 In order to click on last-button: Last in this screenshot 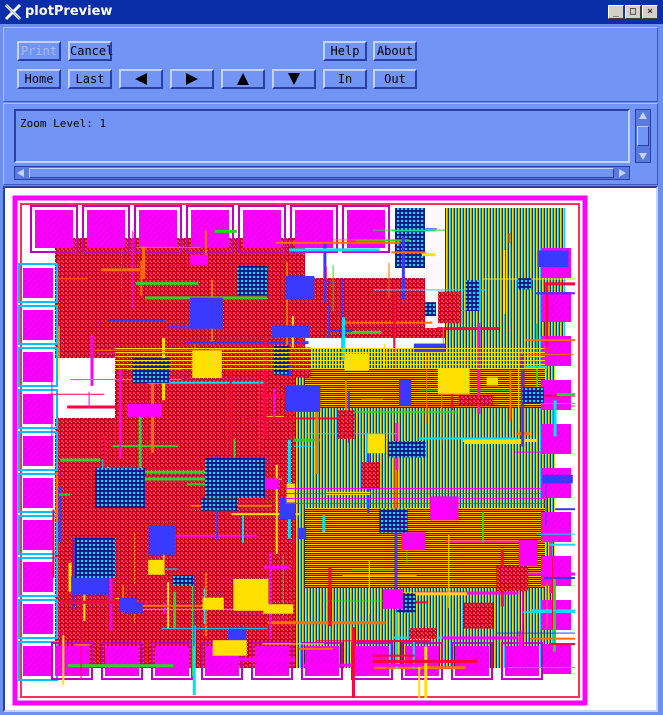, I will do `click(90, 79)`.